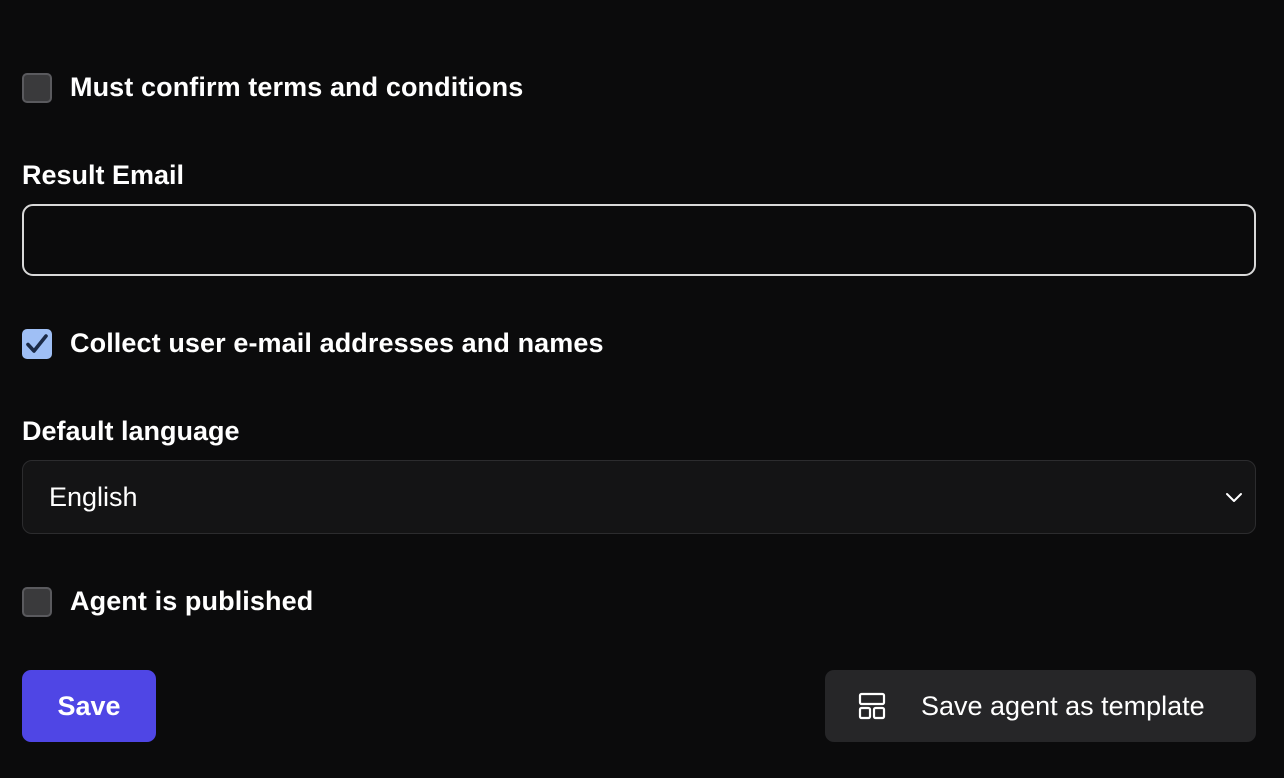  I want to click on layout-template-icon, so click(872, 706).